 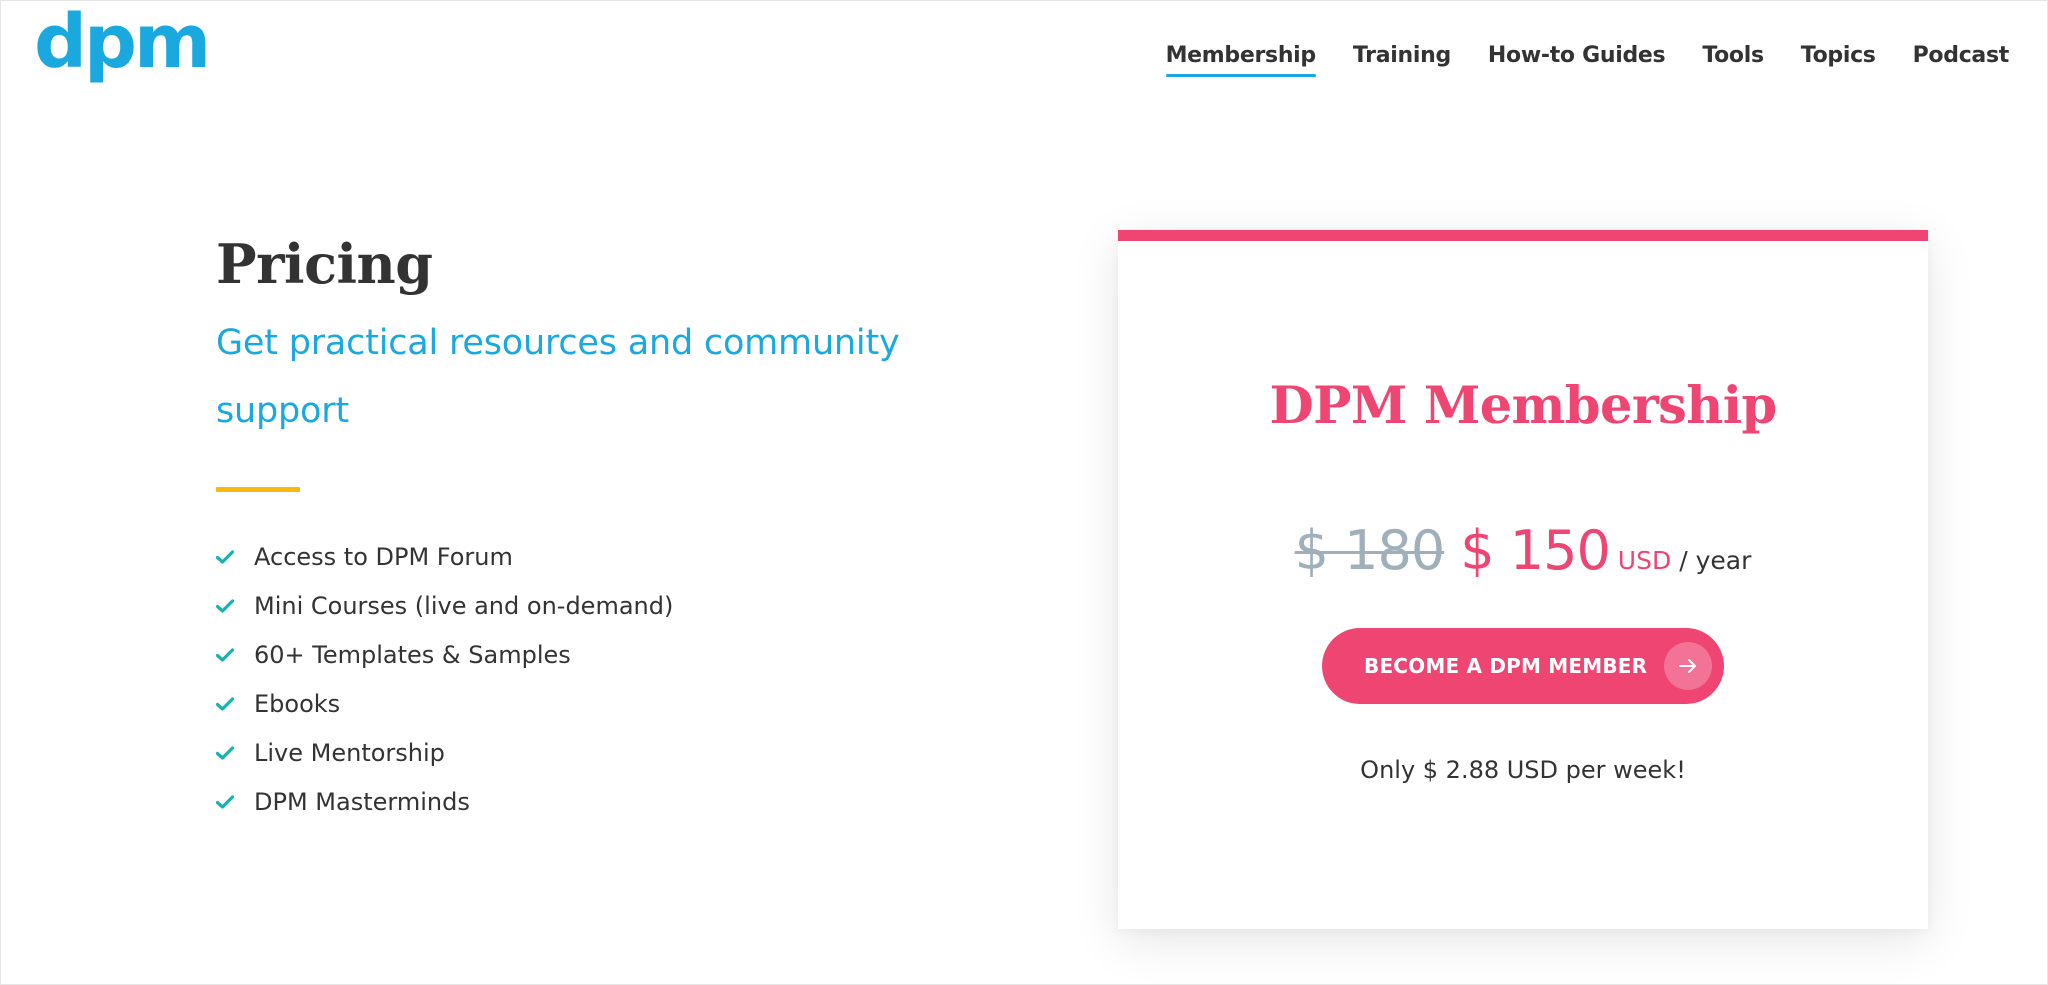 I want to click on page-title: Pricing, so click(x=324, y=264).